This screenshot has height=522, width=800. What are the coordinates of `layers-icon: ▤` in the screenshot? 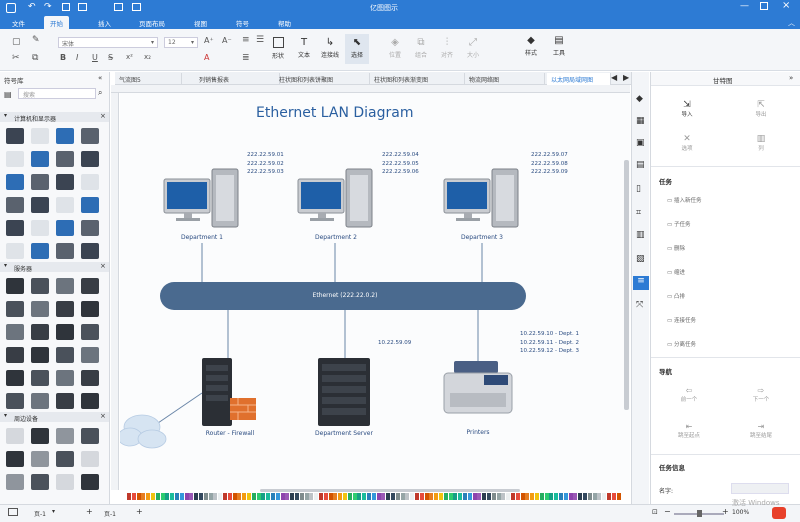 It's located at (640, 165).